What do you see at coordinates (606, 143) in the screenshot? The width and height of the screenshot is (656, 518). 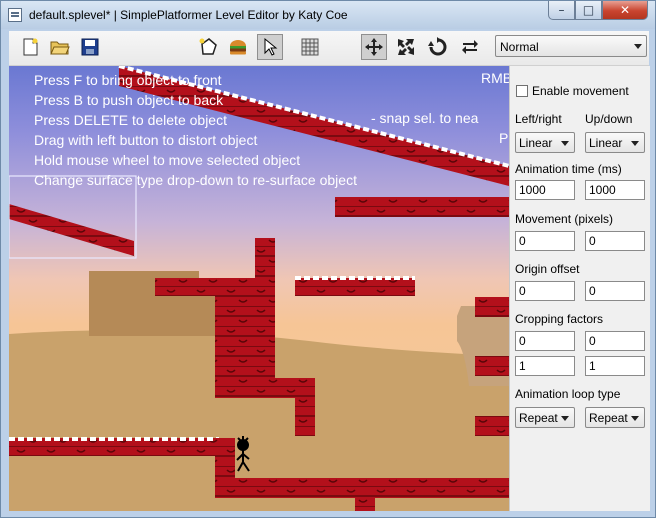 I see `updown-easing-value: Linear` at bounding box center [606, 143].